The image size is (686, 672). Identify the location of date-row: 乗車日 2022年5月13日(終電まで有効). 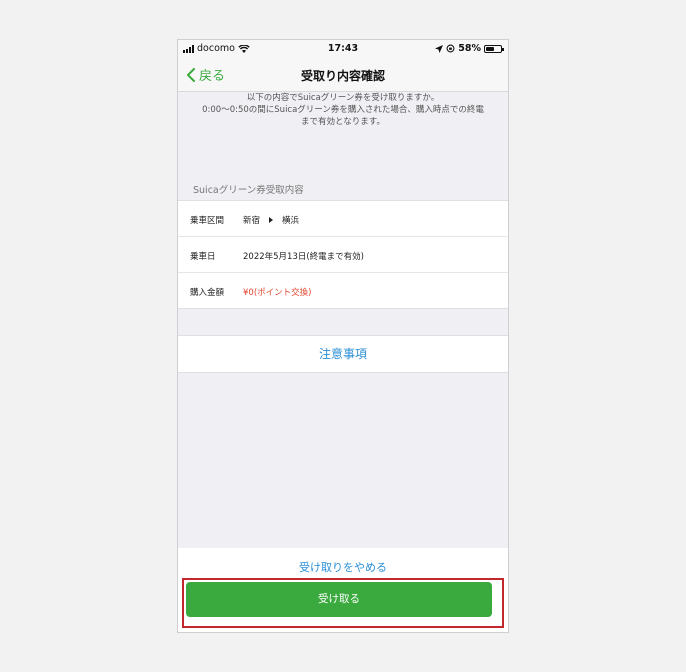
(343, 255).